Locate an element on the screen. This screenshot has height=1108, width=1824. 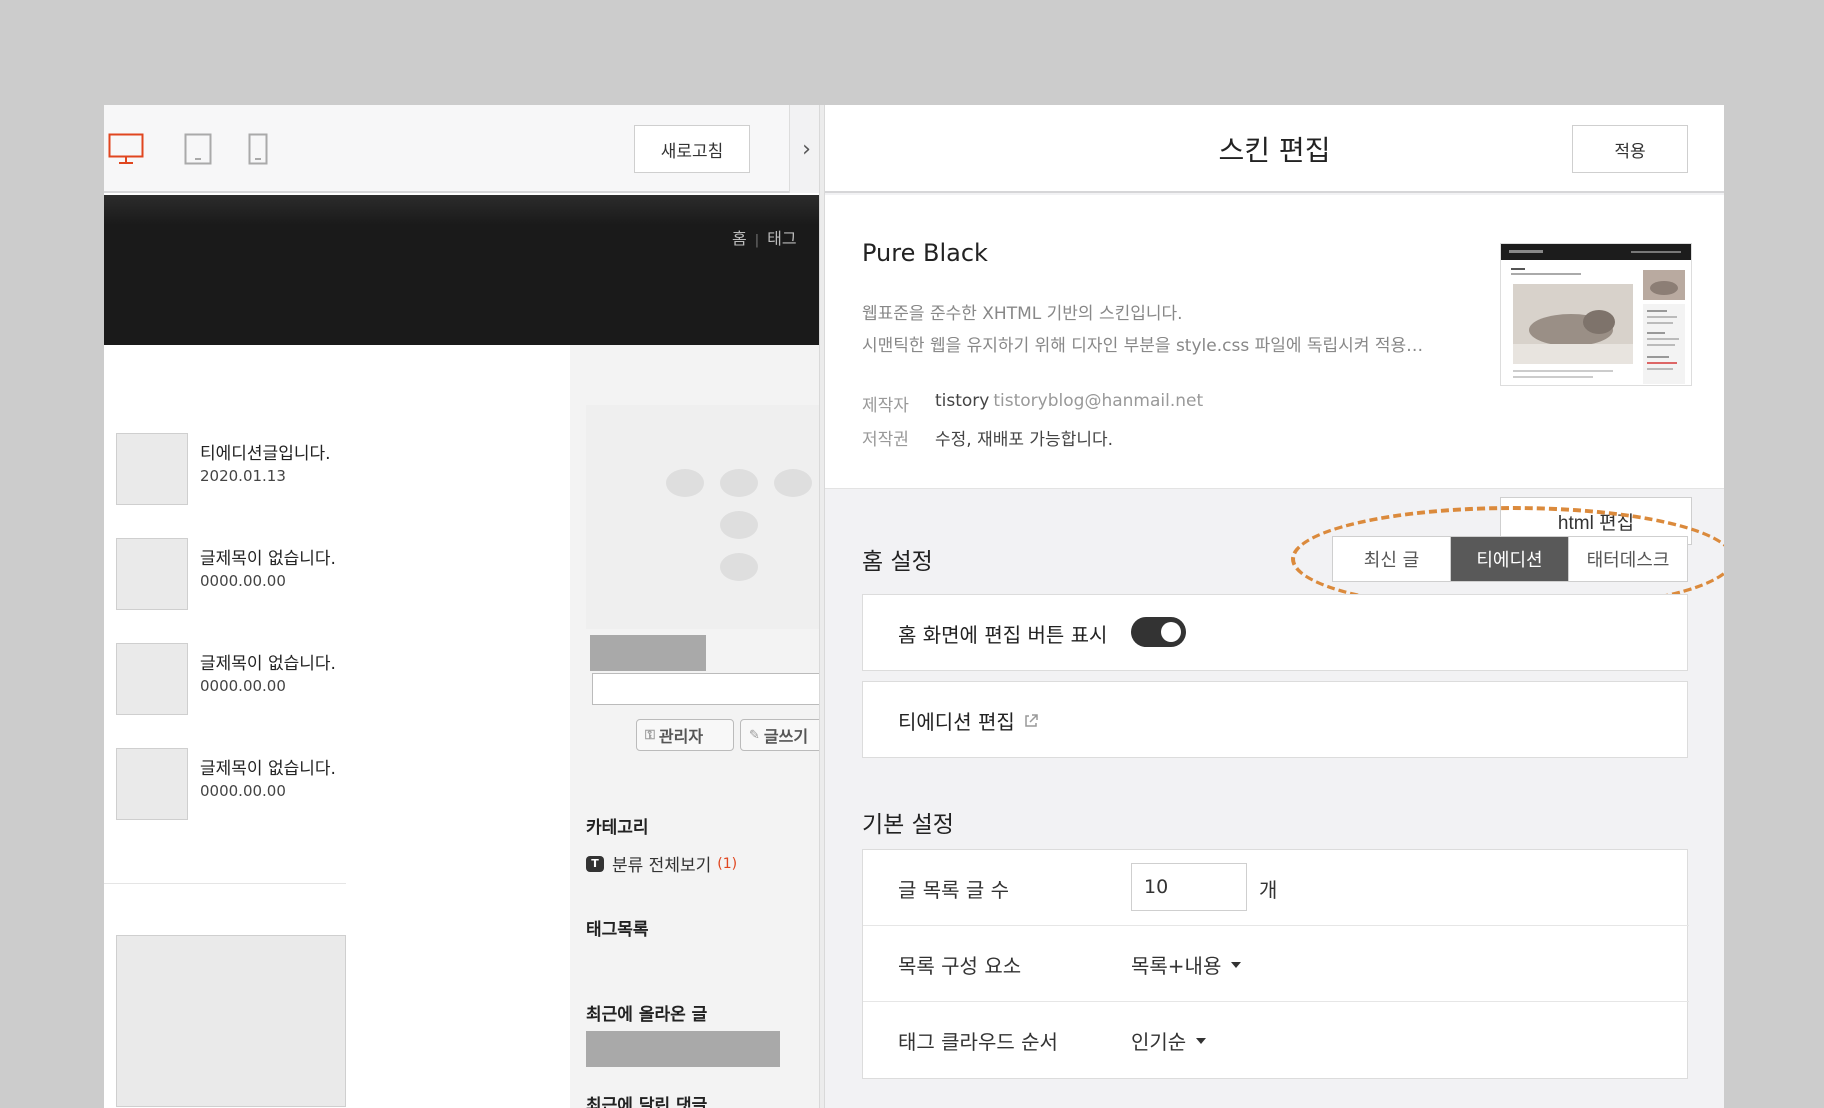
blog-header is located at coordinates (461, 270).